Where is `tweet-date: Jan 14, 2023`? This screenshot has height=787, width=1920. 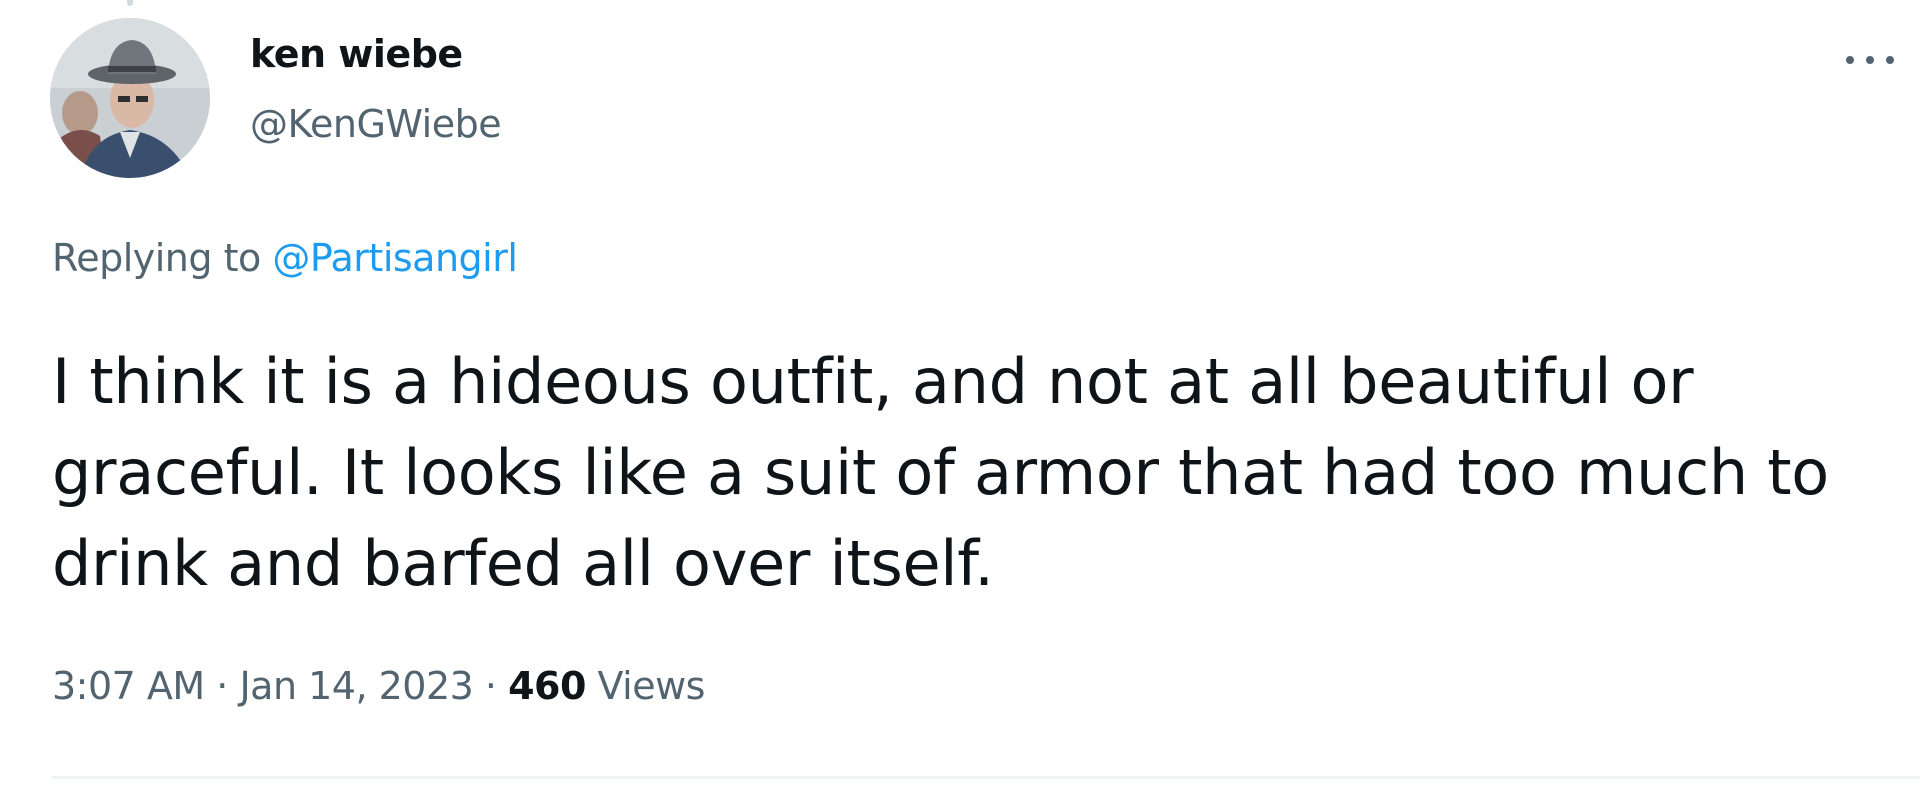 tweet-date: Jan 14, 2023 is located at coordinates (356, 686).